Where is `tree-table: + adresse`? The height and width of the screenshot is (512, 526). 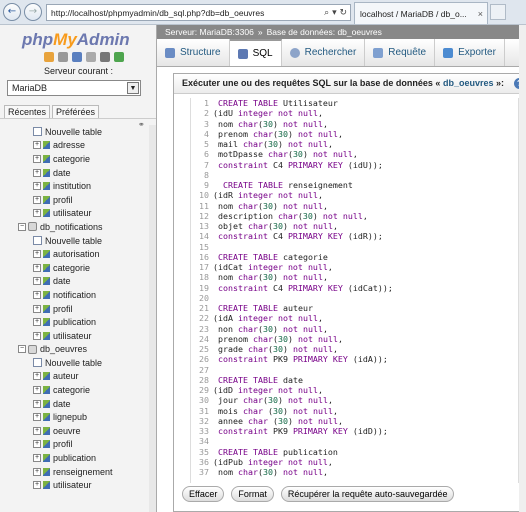 tree-table: + adresse is located at coordinates (84, 146).